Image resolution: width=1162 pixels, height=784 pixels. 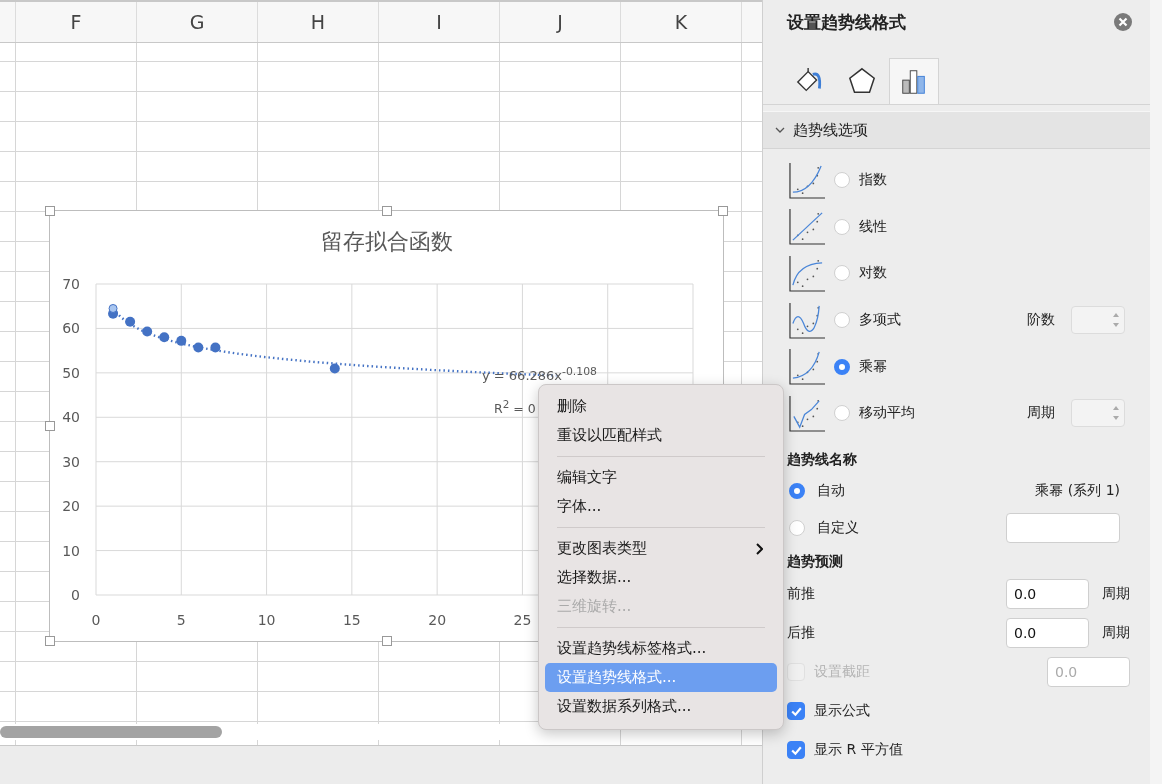 I want to click on r-squared-label: R$^{2}$ = 0, so click(x=515, y=407).